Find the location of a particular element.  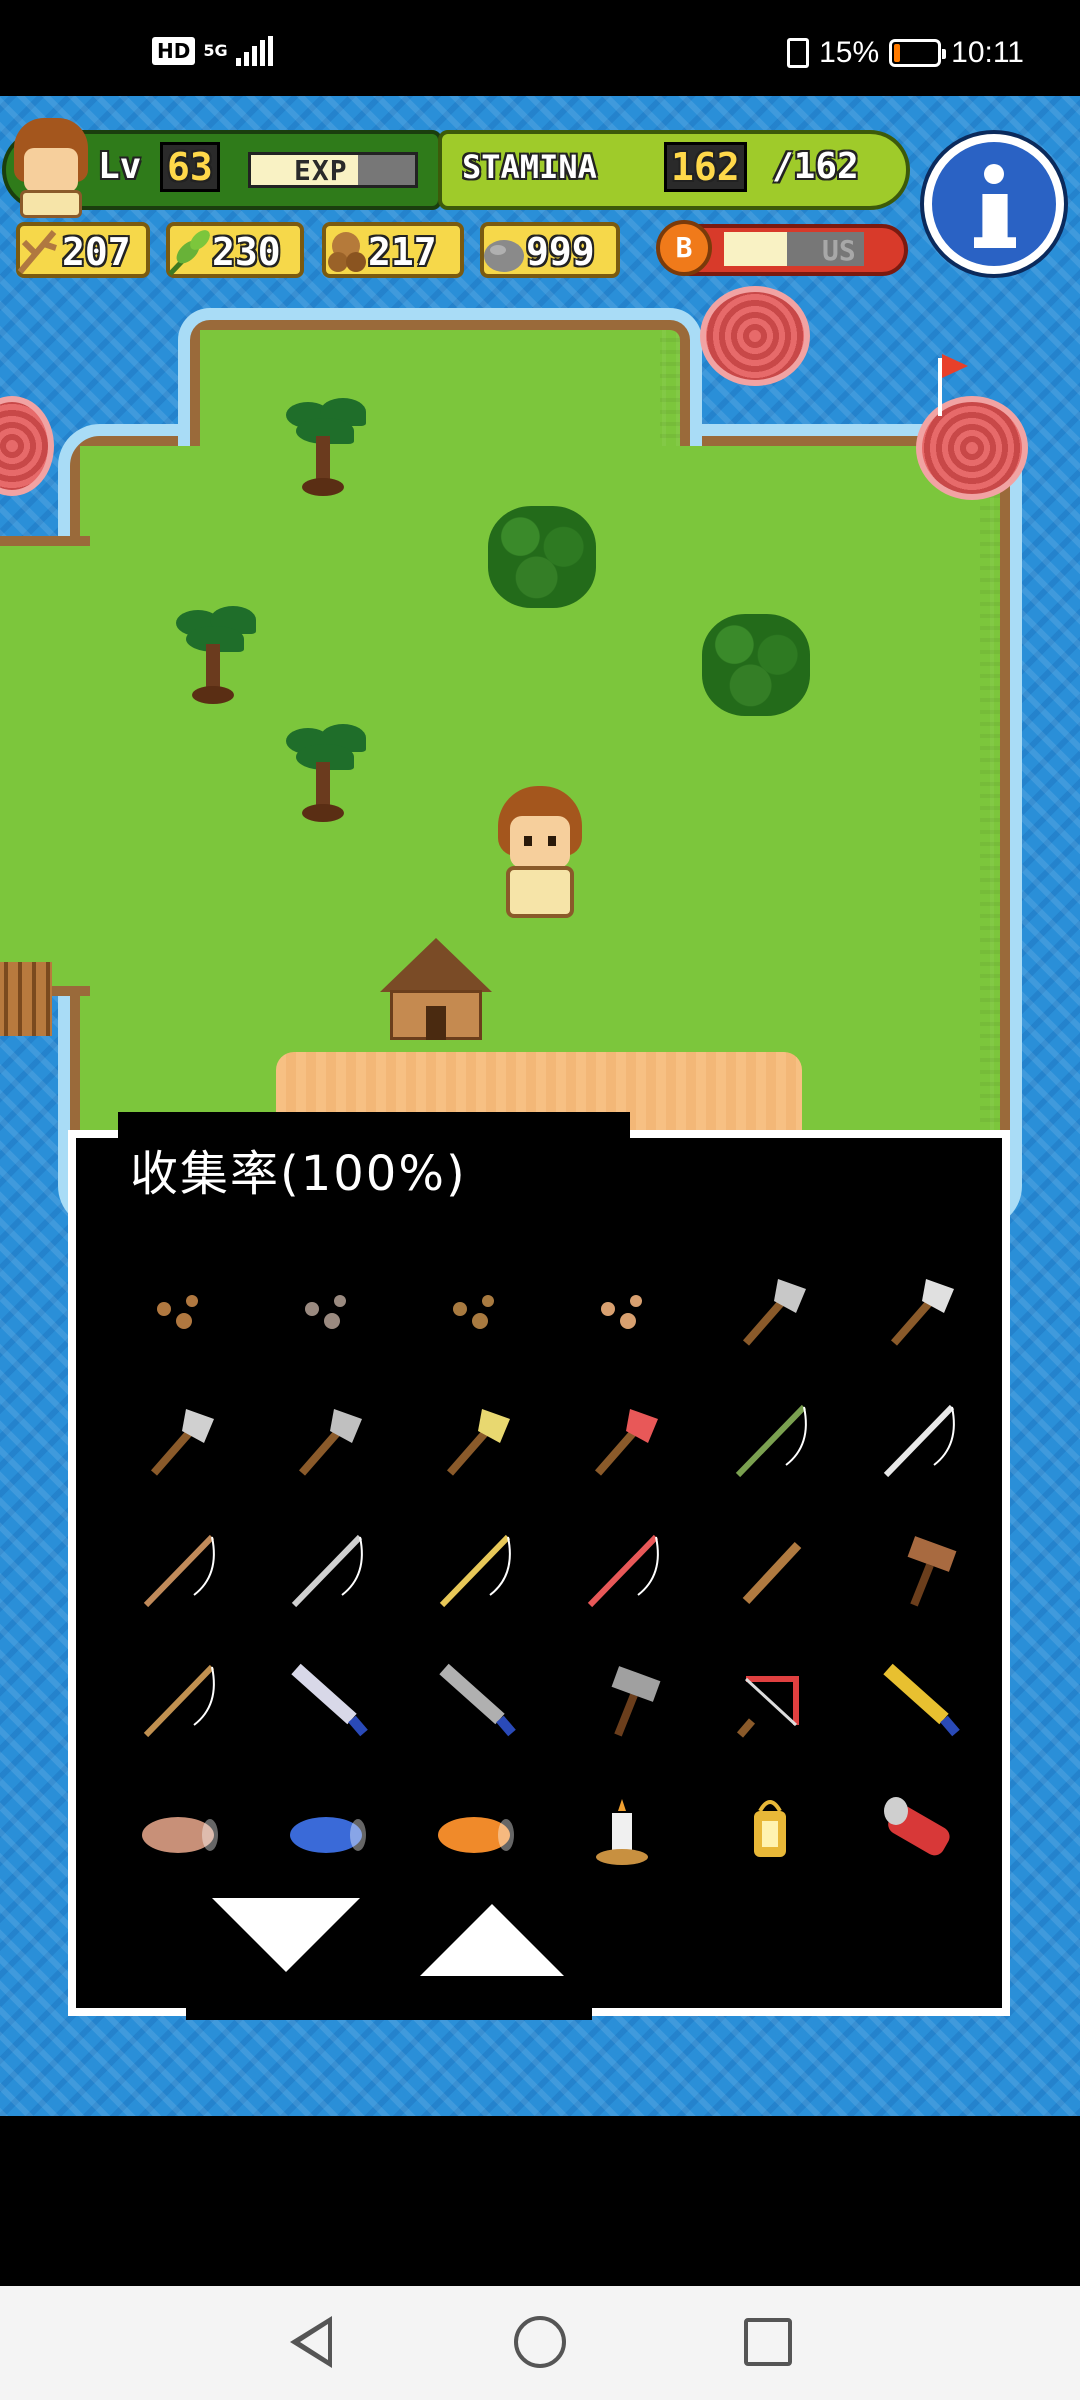

red-crossbow-item-icon is located at coordinates (623, 1571).